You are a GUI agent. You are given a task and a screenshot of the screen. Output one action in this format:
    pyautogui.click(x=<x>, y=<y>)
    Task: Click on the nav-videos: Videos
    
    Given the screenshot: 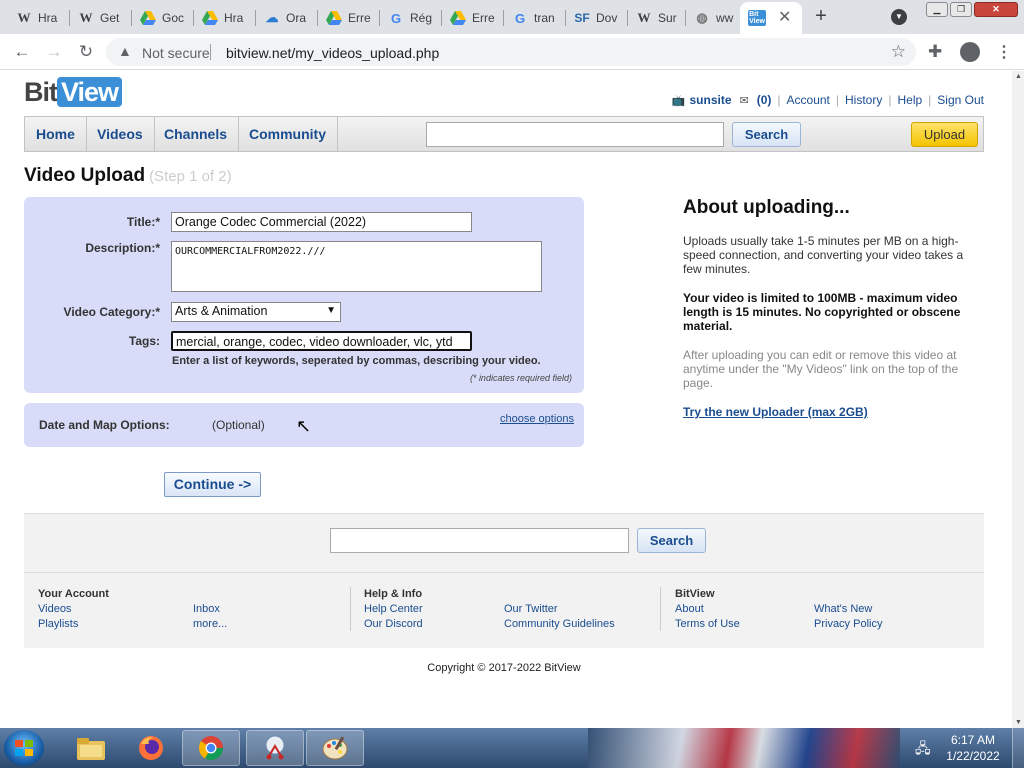 What is the action you would take?
    pyautogui.click(x=120, y=134)
    